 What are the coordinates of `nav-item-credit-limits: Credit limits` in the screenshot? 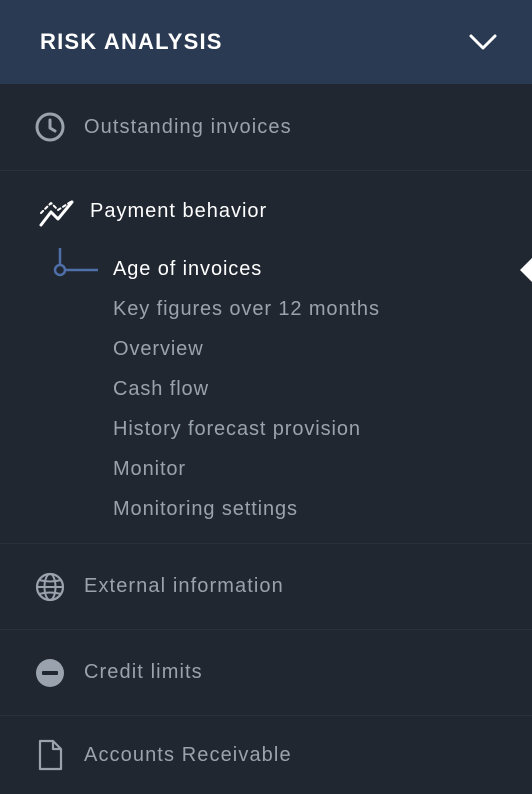 It's located at (266, 673).